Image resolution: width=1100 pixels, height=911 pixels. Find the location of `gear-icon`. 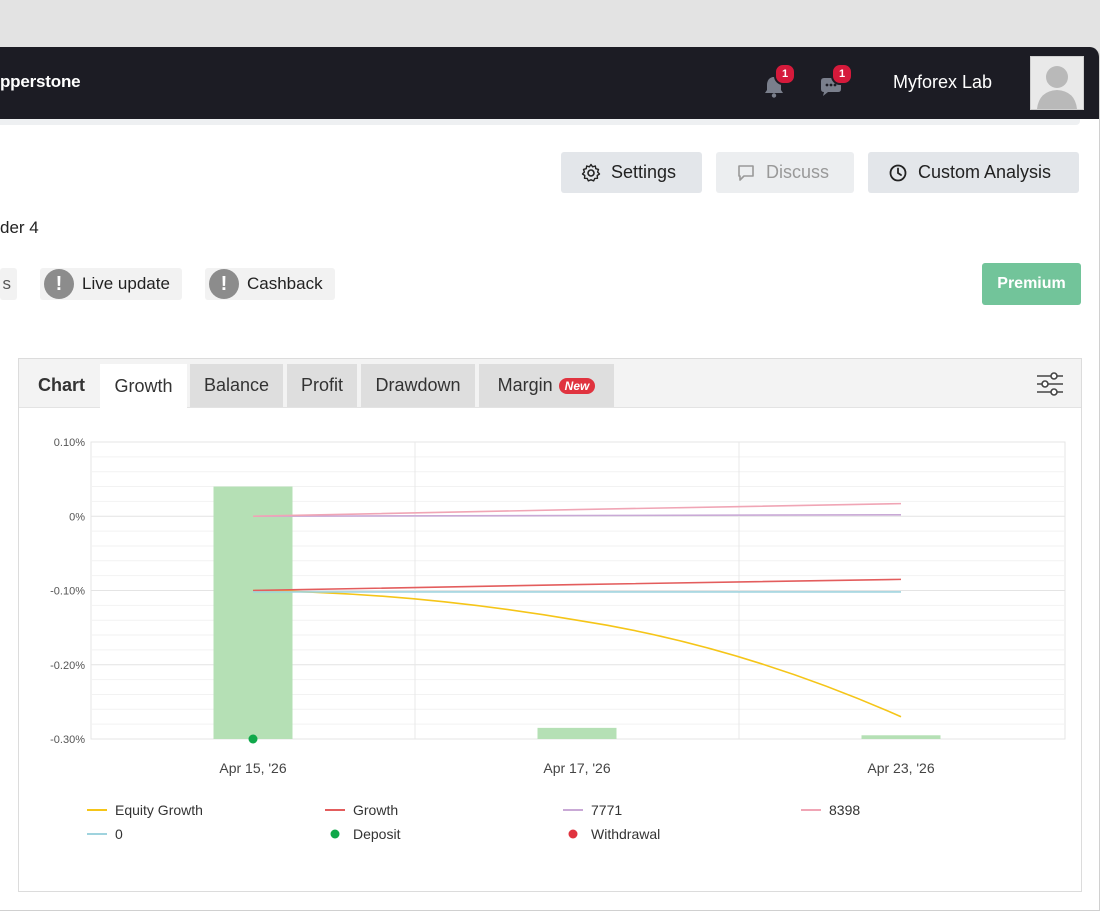

gear-icon is located at coordinates (591, 172).